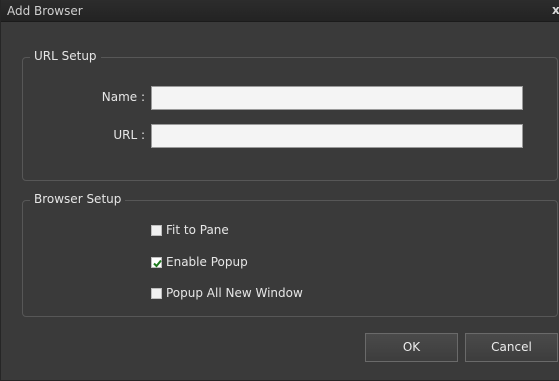 This screenshot has width=559, height=381. I want to click on url-input, so click(337, 136).